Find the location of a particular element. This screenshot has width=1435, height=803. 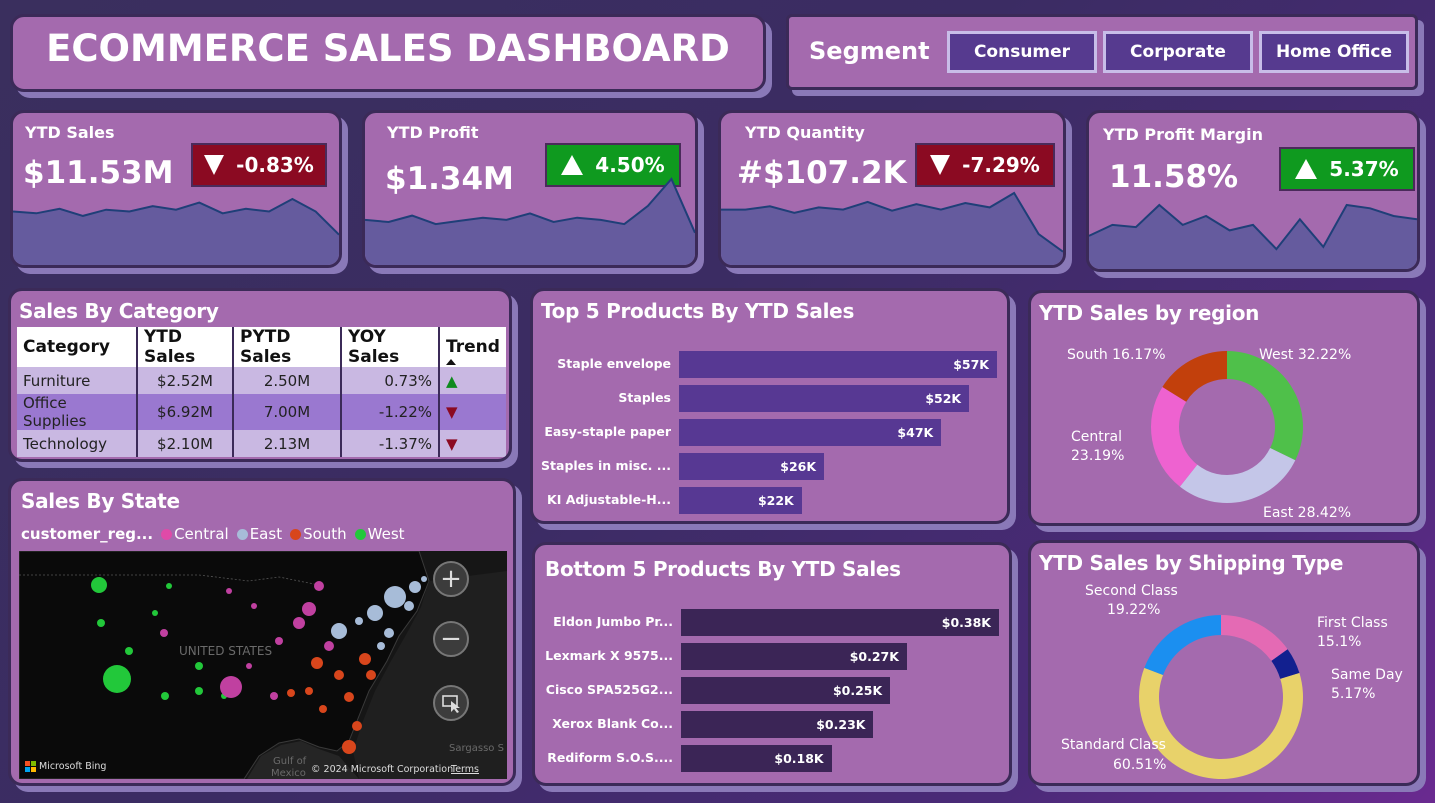

bar-row: Lexmark X 9575... $0.27K is located at coordinates (772, 656).